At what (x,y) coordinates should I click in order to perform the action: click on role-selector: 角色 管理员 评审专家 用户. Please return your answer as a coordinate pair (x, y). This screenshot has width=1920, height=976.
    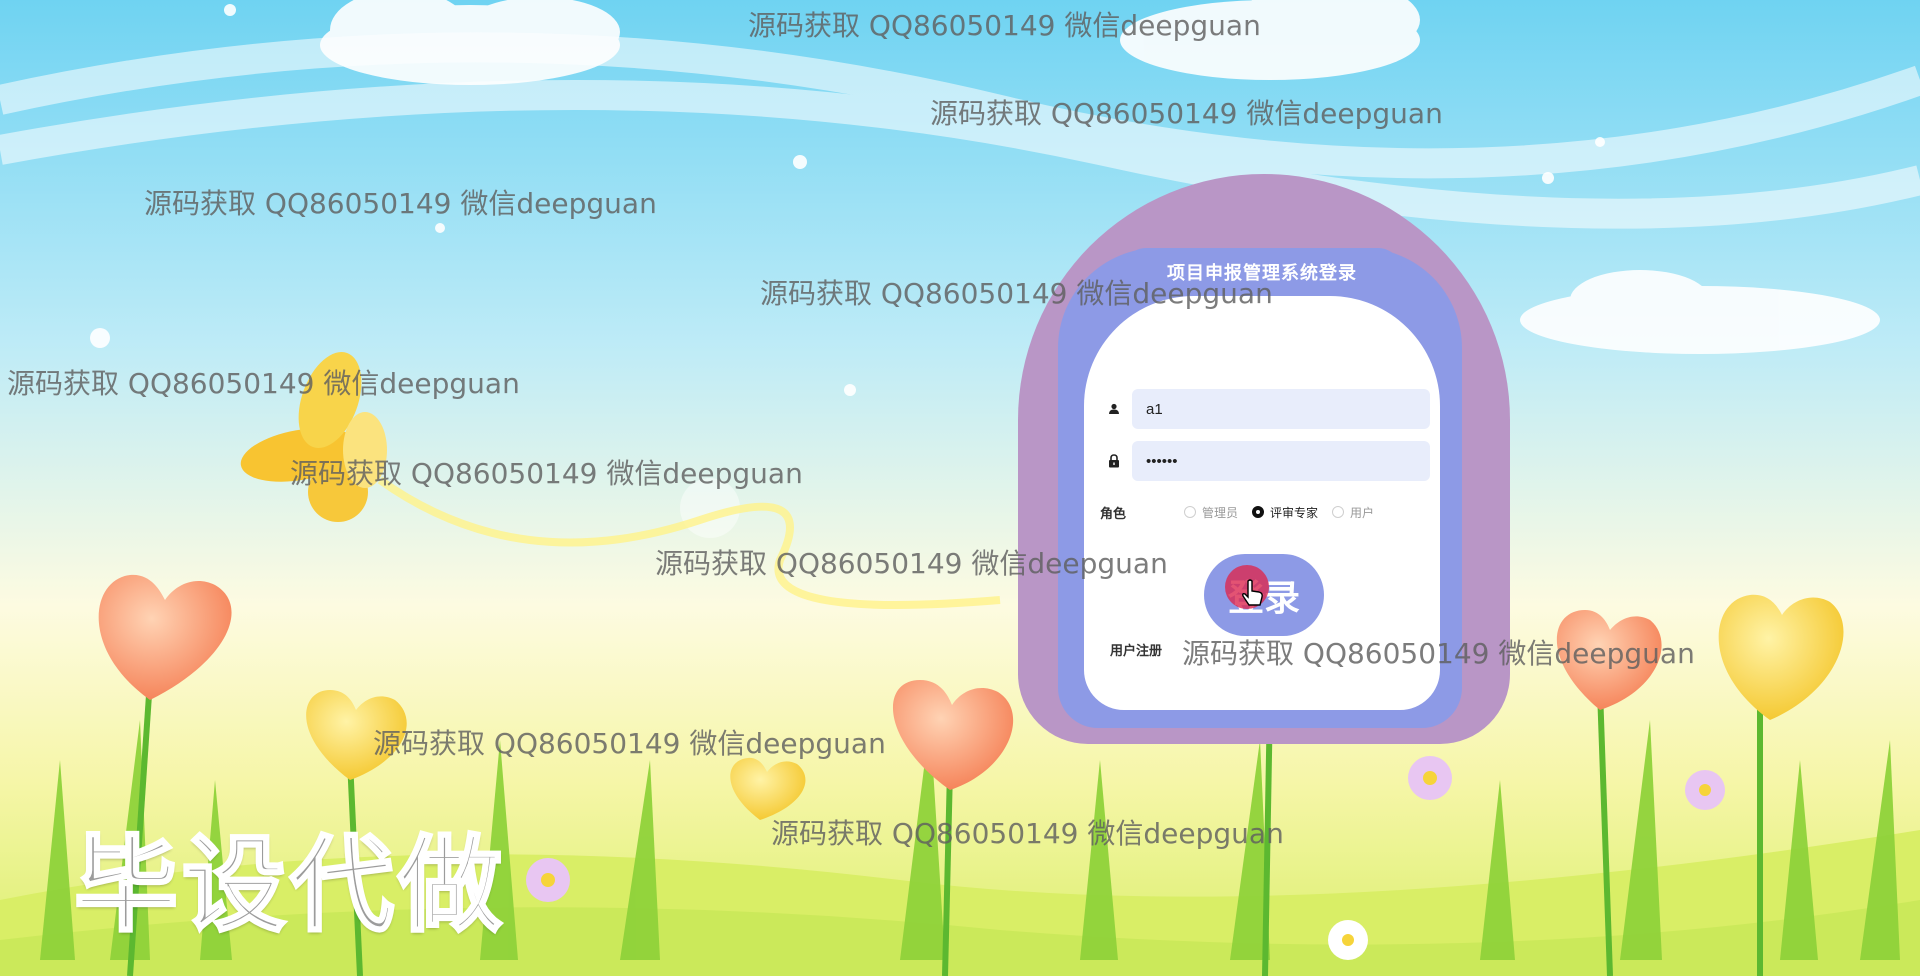
    Looking at the image, I should click on (1265, 512).